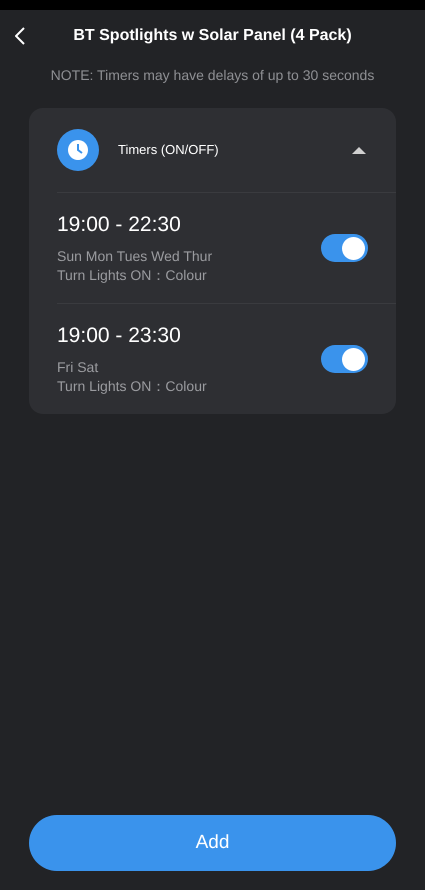 This screenshot has width=425, height=890. Describe the element at coordinates (212, 75) in the screenshot. I see `note-text: NOTE: Timers may have delays of up to 30 seconds` at that location.